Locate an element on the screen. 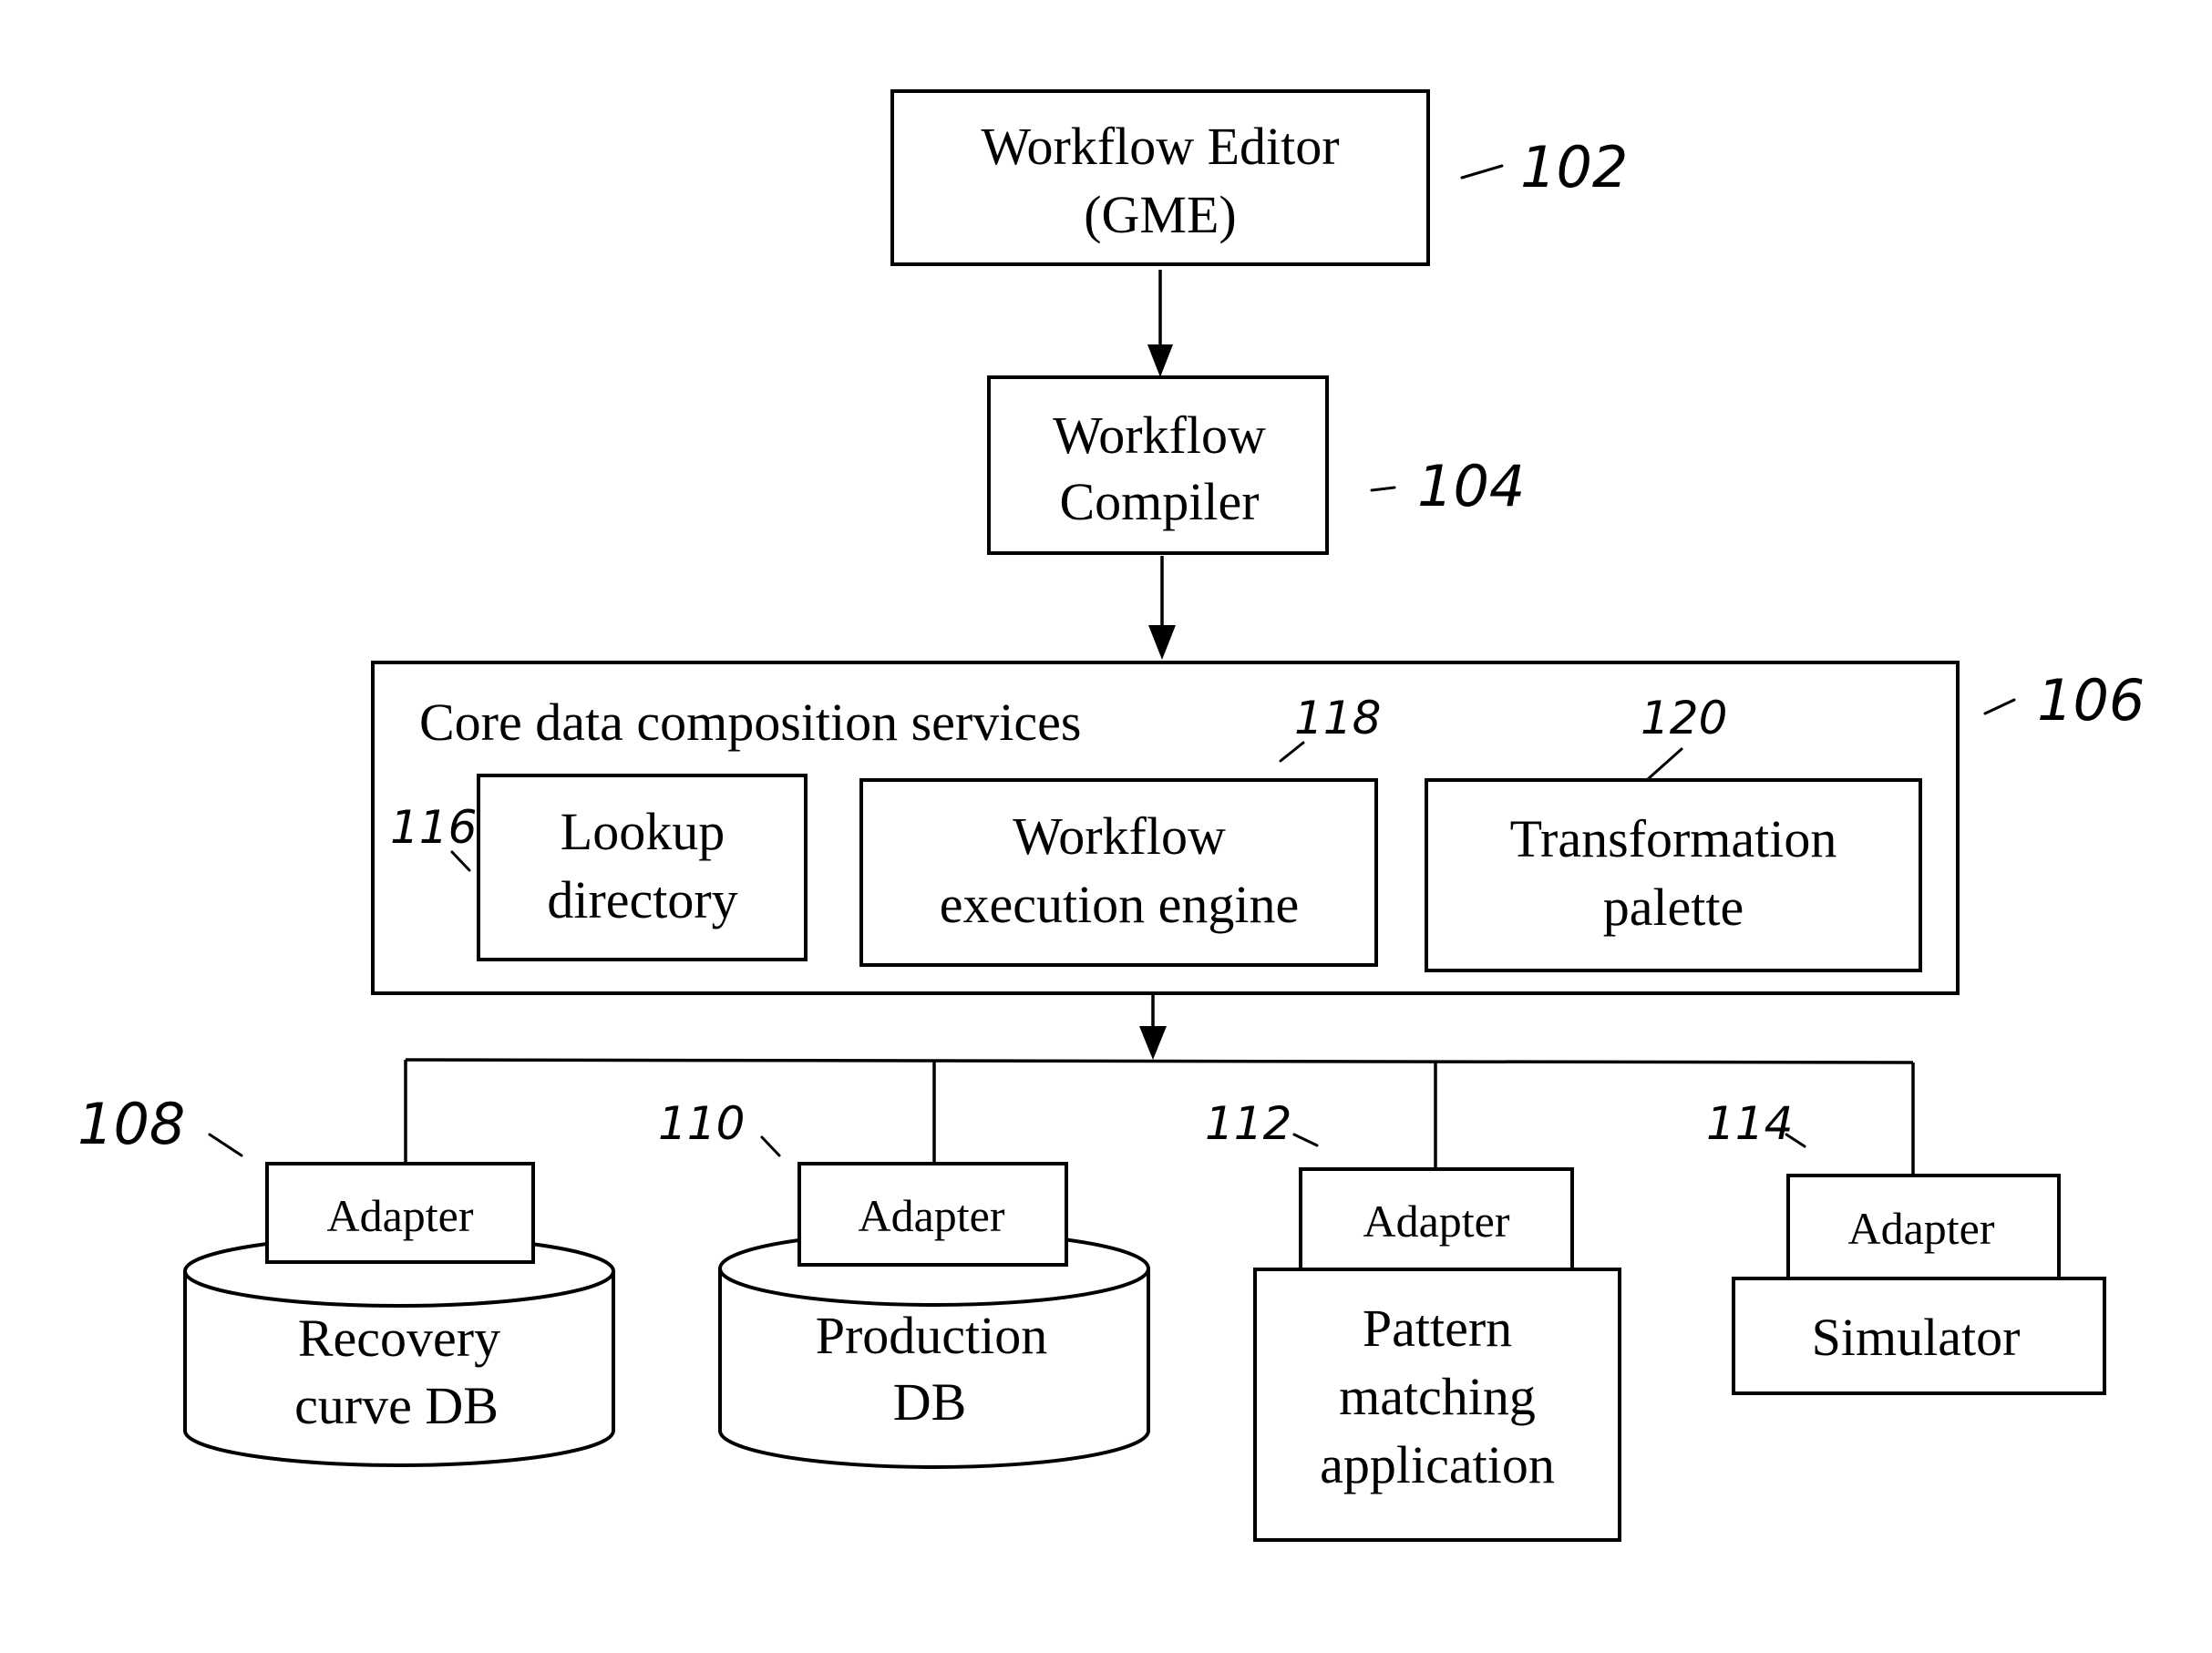 Image resolution: width=2212 pixels, height=1653 pixels. edge-editor-to-compiler is located at coordinates (1160, 323).